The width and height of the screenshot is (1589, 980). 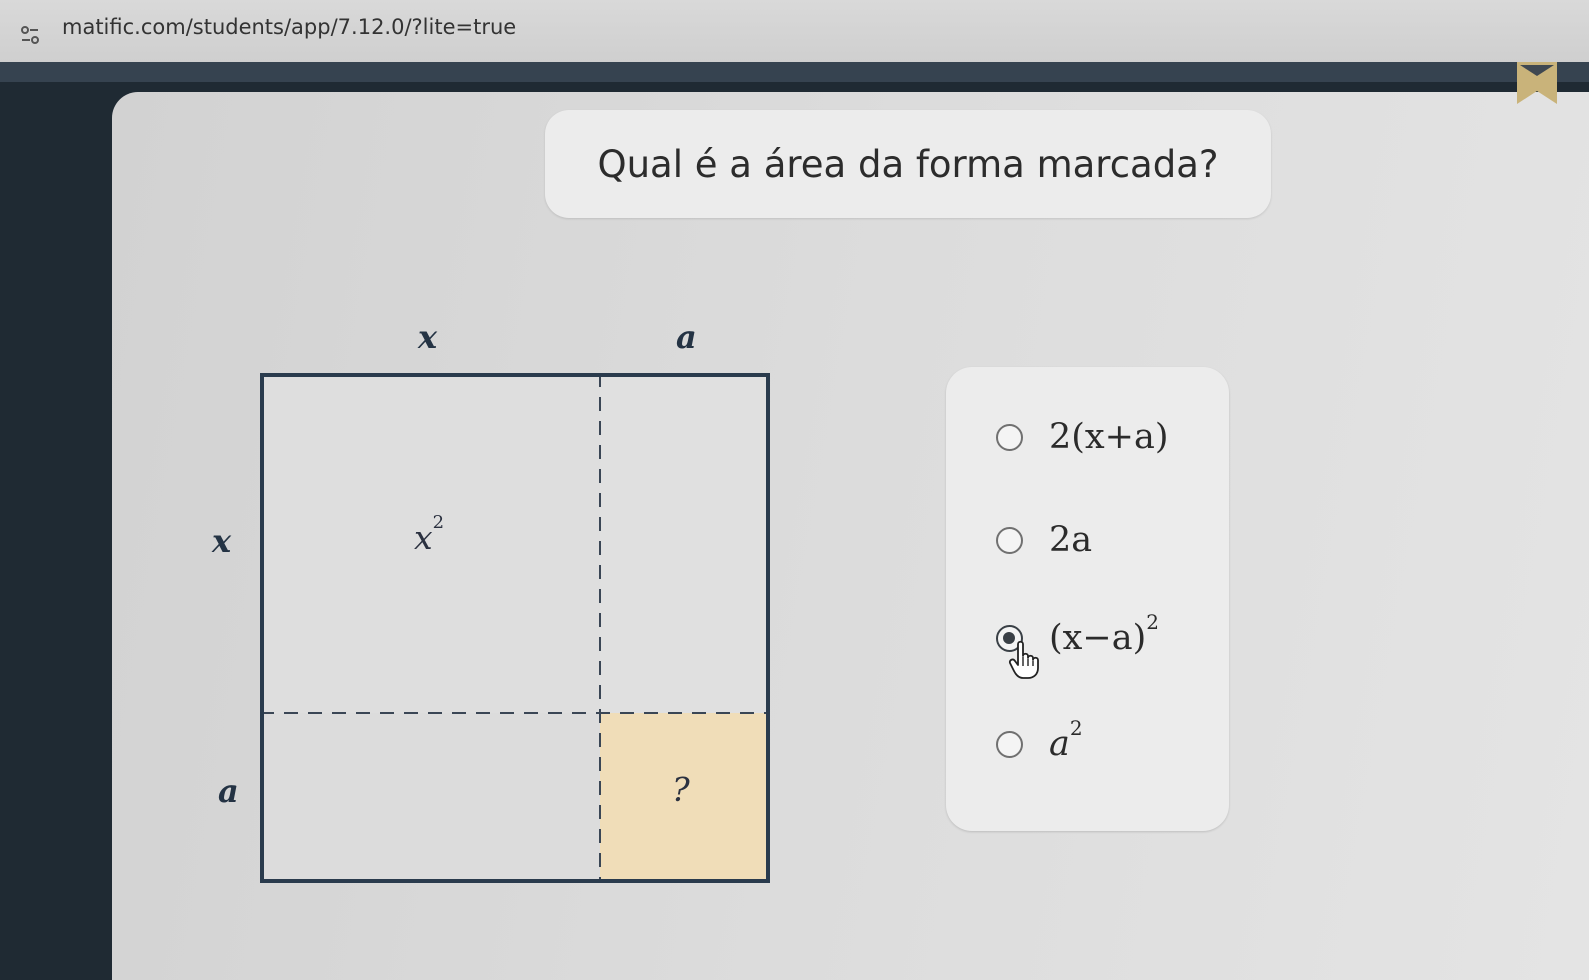 What do you see at coordinates (1537, 81) in the screenshot?
I see `bookmark-ribbon-icon` at bounding box center [1537, 81].